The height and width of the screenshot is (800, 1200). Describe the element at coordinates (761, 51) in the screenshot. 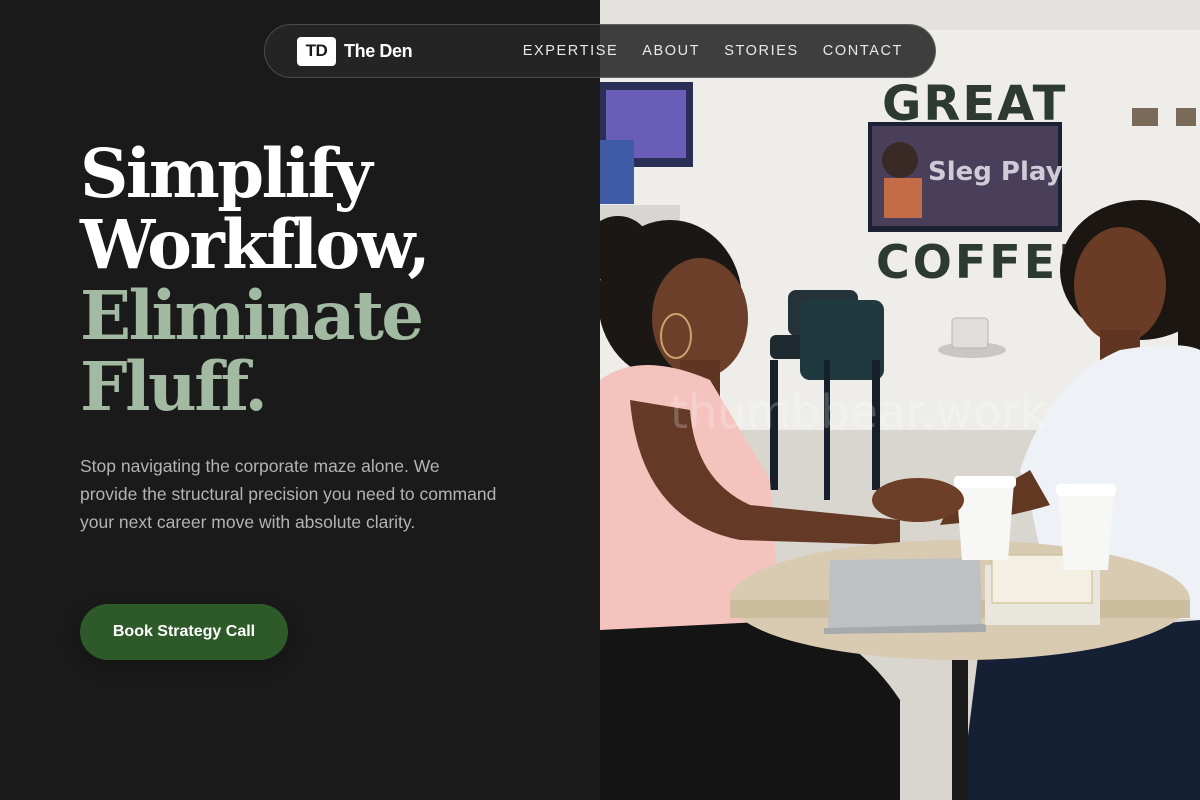

I see `nav-link-stories: STORIES` at that location.